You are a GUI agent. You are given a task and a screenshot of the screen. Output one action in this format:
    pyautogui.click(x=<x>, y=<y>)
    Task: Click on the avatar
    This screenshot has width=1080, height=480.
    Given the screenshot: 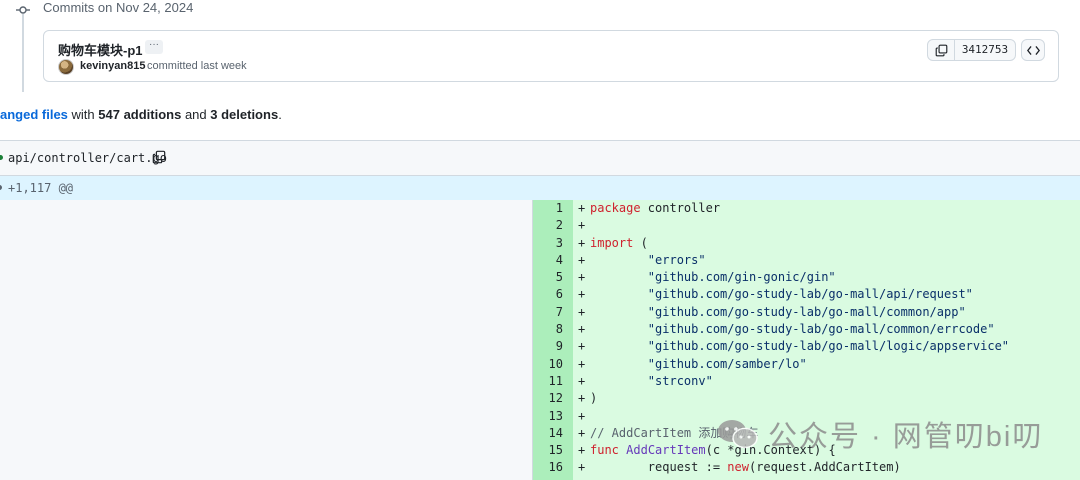 What is the action you would take?
    pyautogui.click(x=66, y=67)
    